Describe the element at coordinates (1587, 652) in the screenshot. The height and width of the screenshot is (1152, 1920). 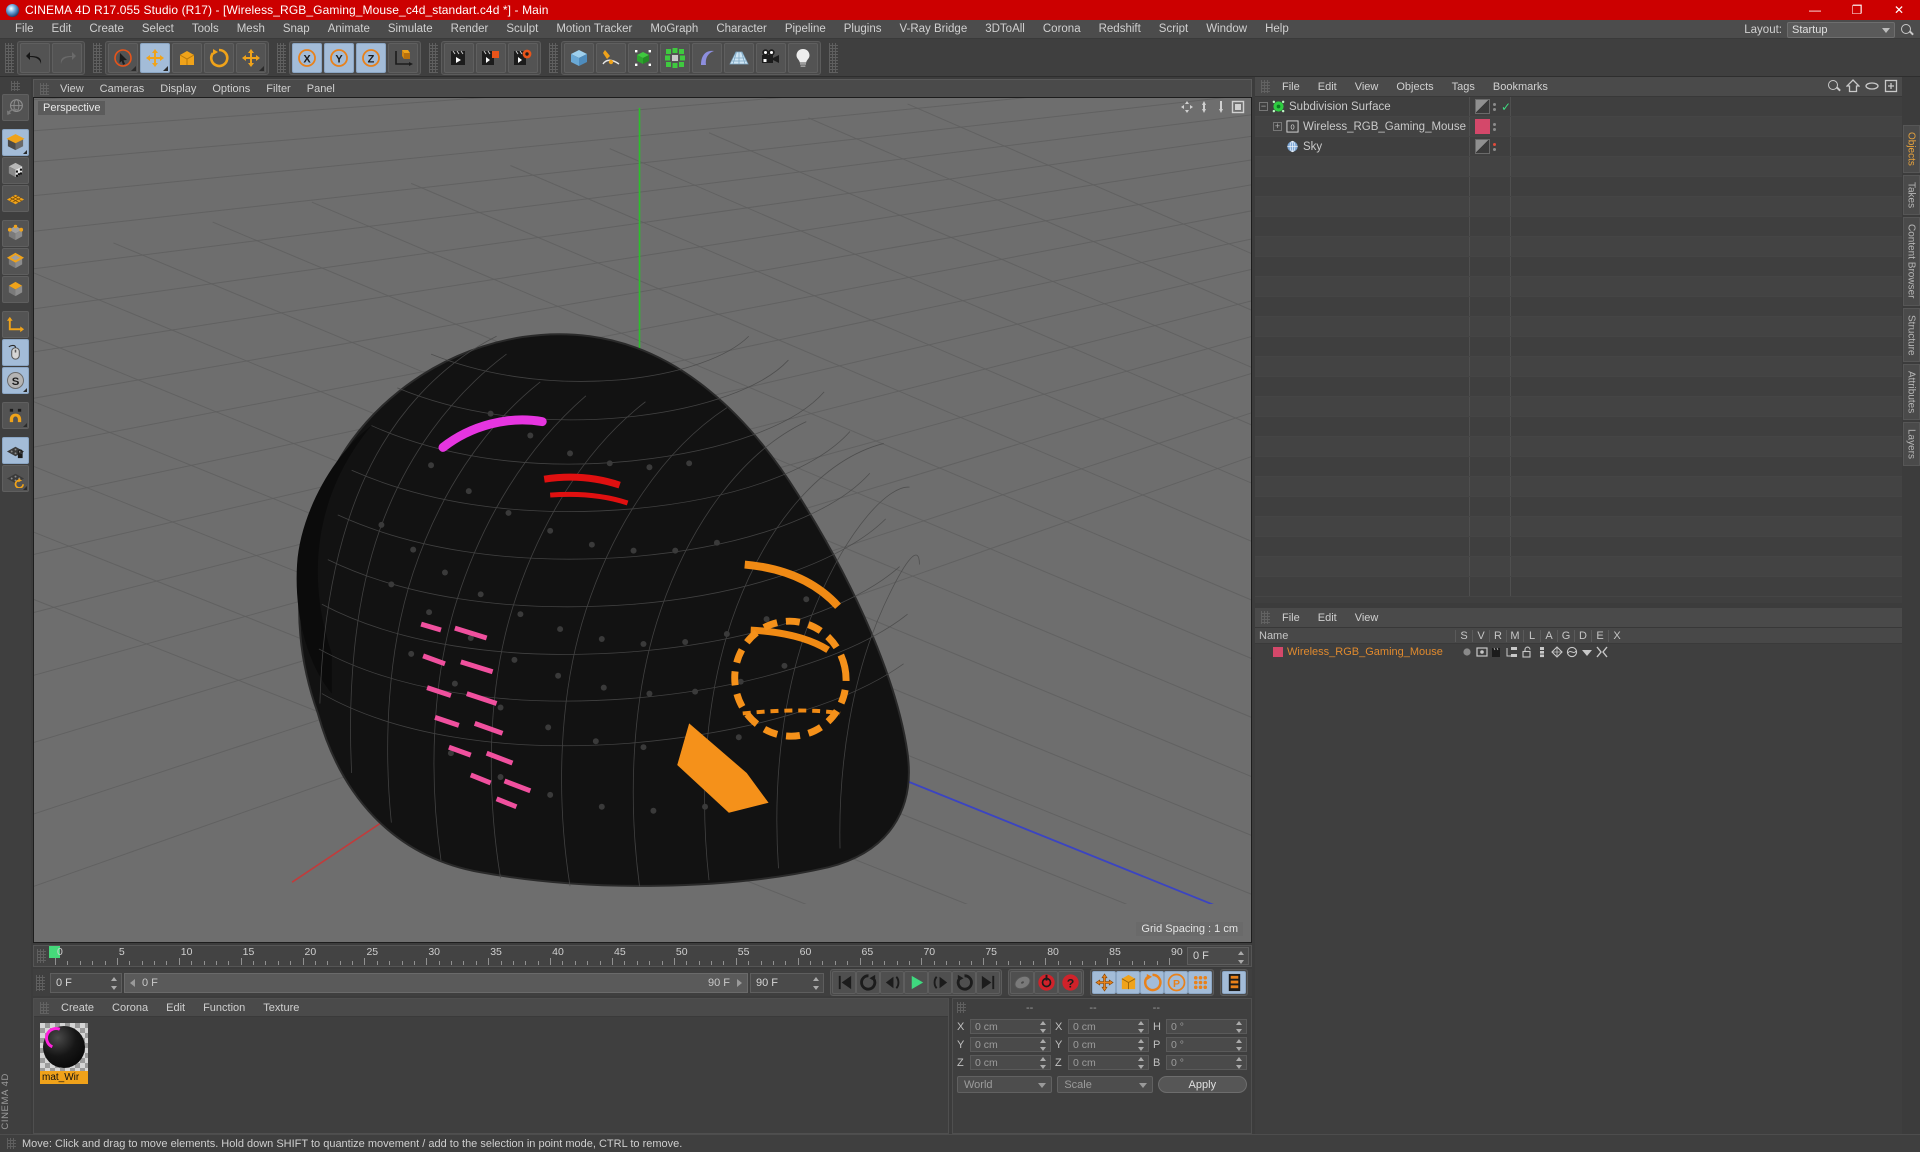
I see `expression-icon` at that location.